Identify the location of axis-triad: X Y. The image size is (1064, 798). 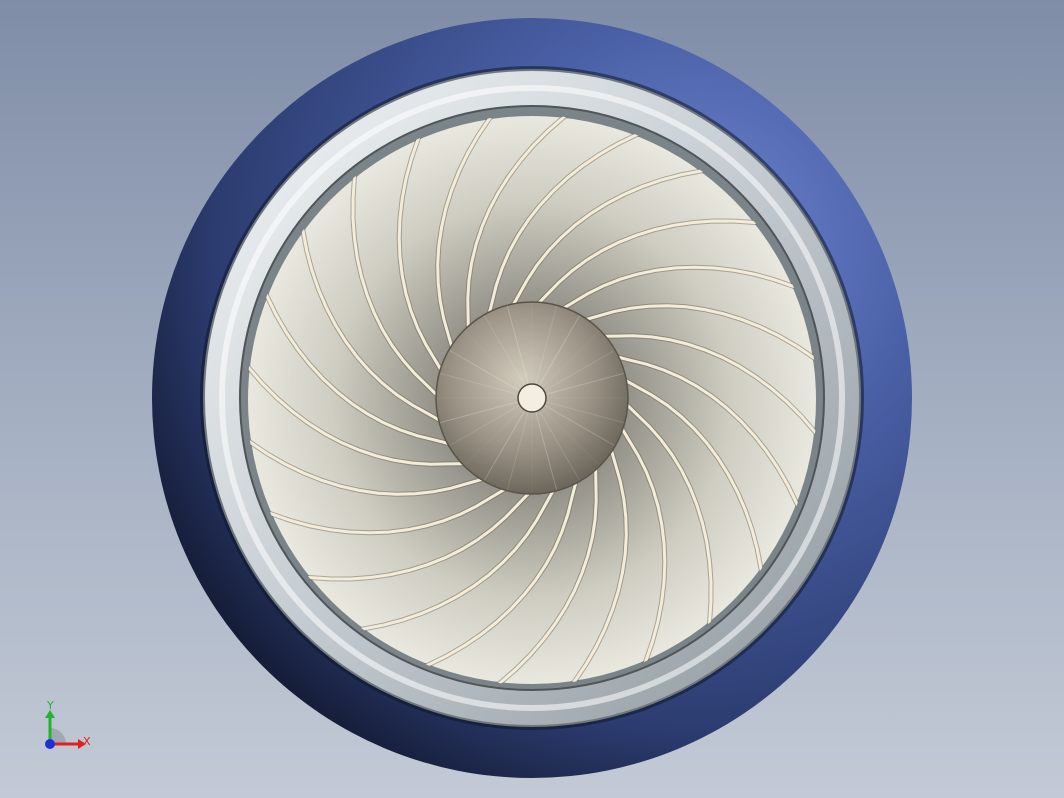
(71, 728).